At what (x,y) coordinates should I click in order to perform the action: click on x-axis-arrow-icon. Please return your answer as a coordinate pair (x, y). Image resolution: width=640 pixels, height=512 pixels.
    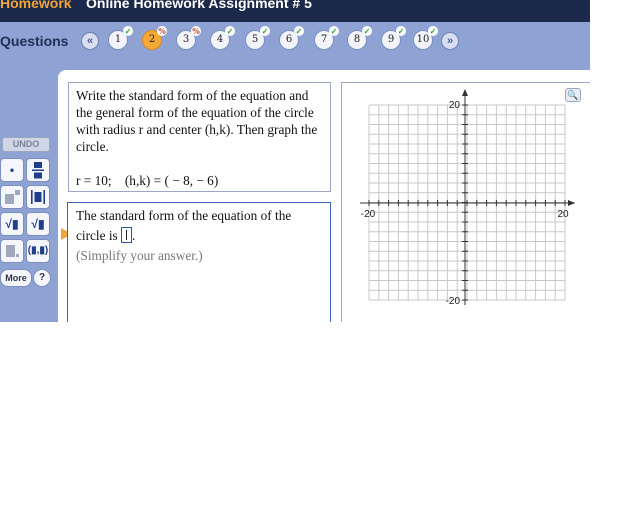
    Looking at the image, I should click on (571, 203).